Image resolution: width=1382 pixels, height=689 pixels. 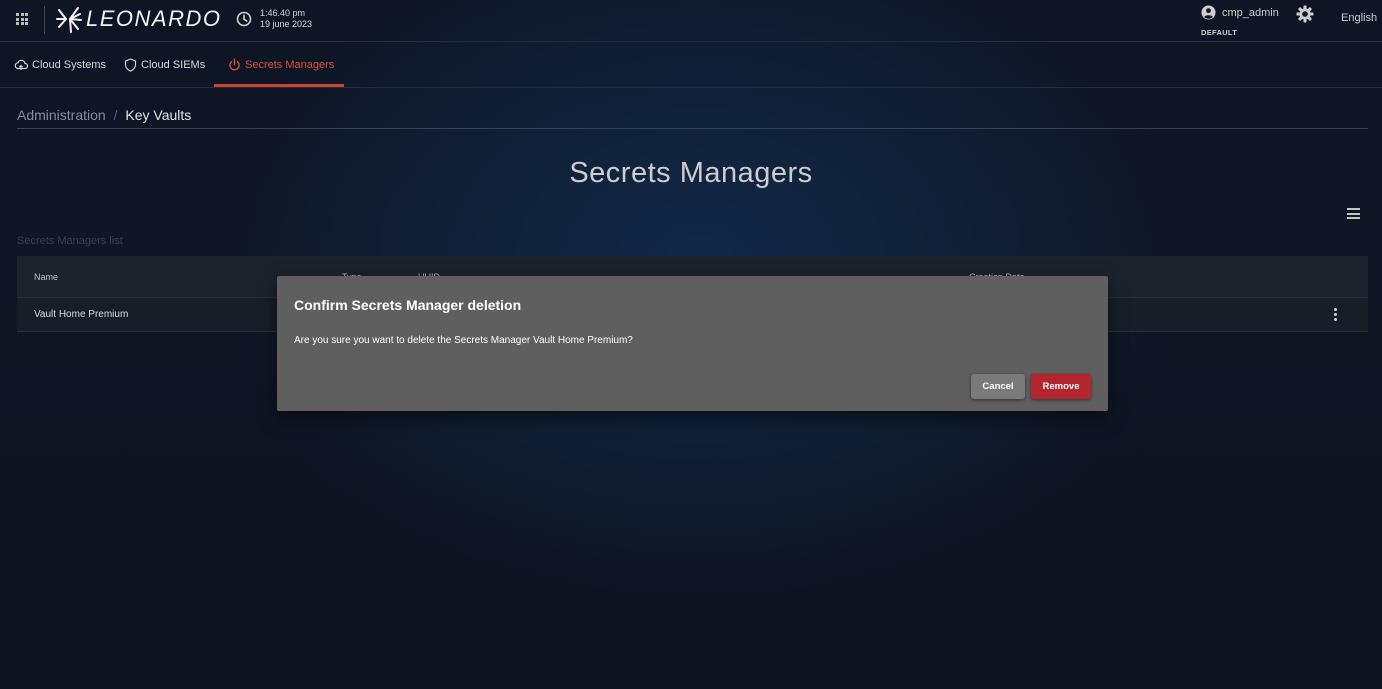 What do you see at coordinates (998, 386) in the screenshot?
I see `cancel-button: Cancel` at bounding box center [998, 386].